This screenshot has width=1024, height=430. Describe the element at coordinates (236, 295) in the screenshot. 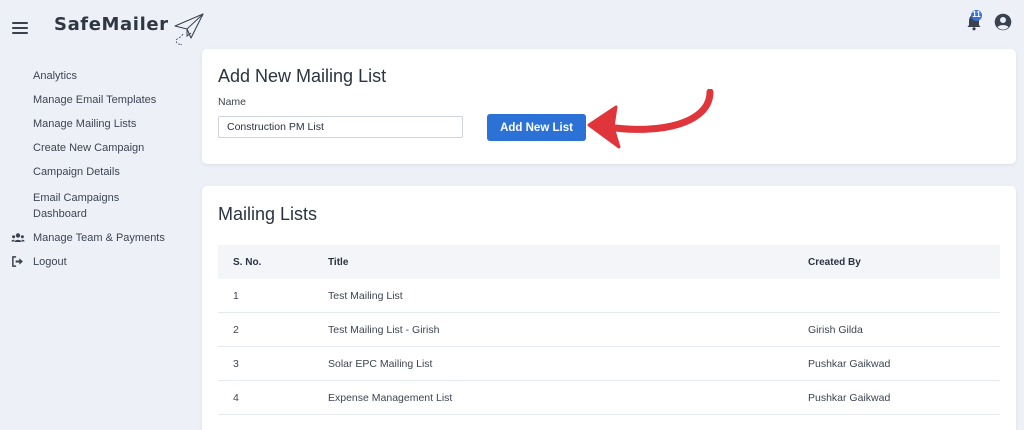

I see `cell-sno: 1` at that location.